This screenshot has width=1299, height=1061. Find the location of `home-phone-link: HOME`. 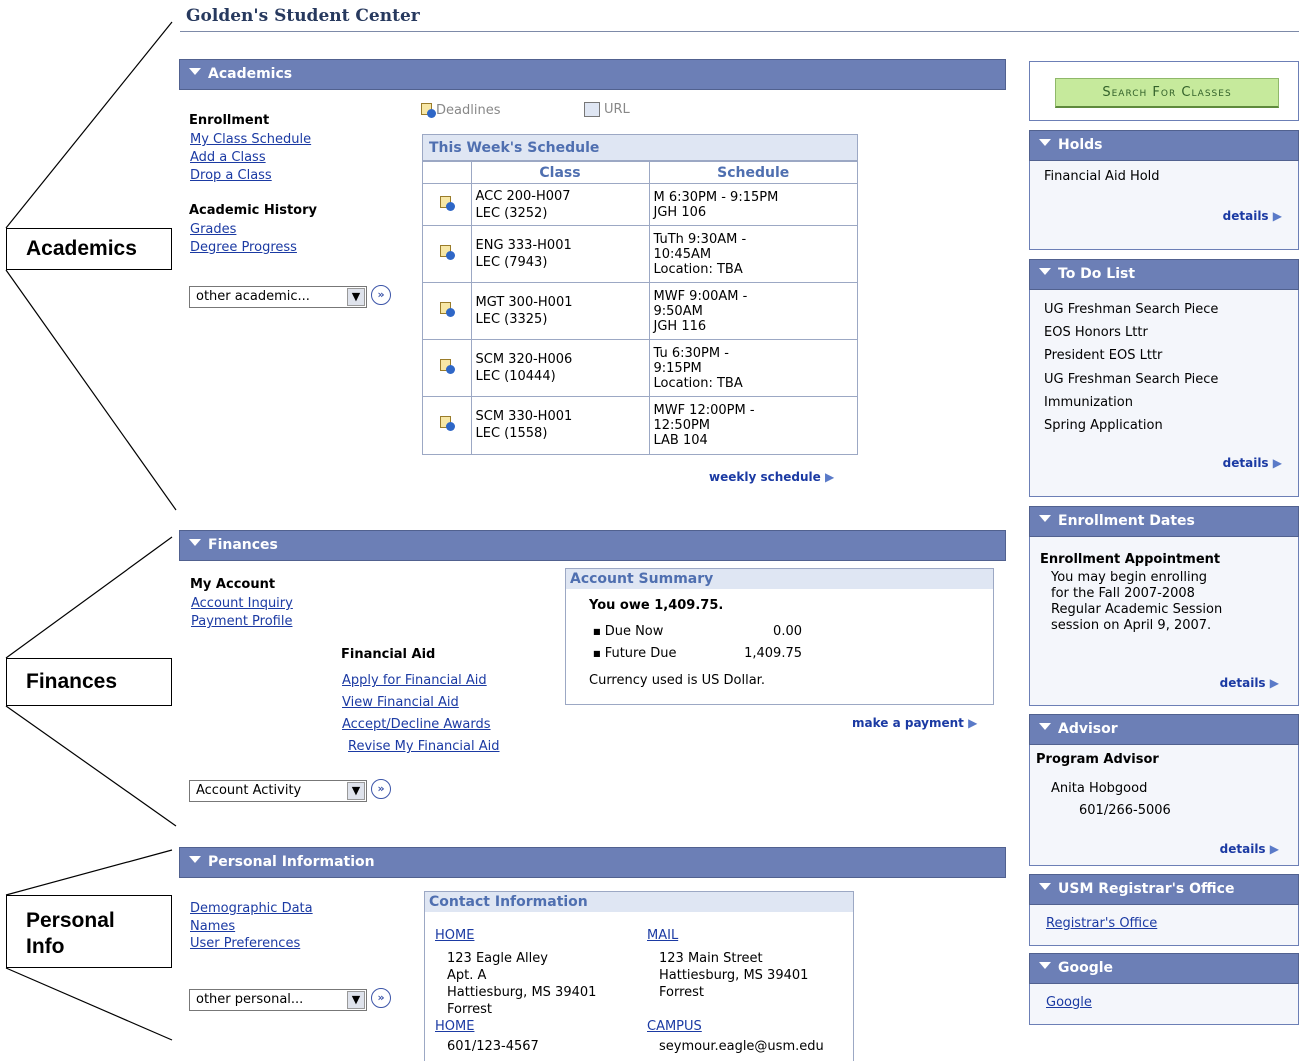

home-phone-link: HOME is located at coordinates (454, 1027).